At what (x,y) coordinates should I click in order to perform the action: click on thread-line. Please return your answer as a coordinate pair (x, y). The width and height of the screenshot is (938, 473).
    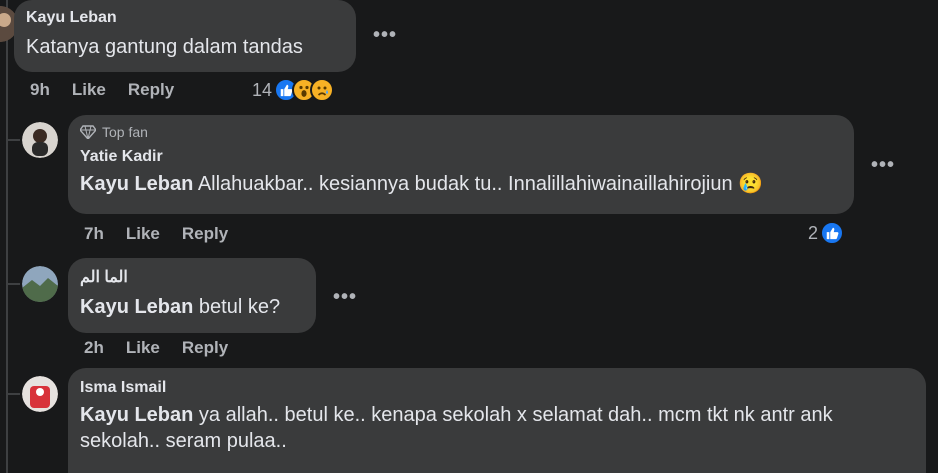
    Looking at the image, I should click on (7, 236).